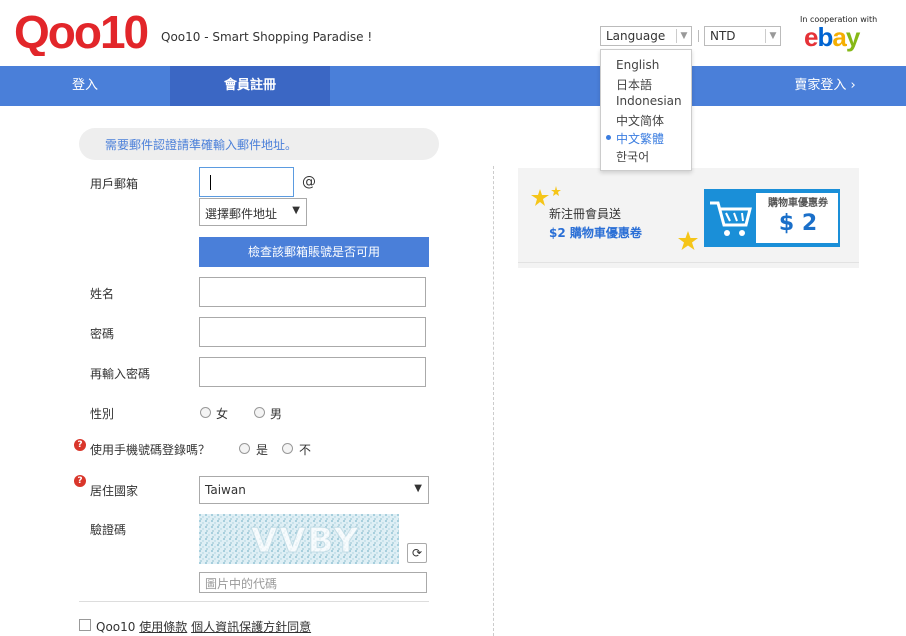  Describe the element at coordinates (262, 450) in the screenshot. I see `mobile-yes-label: 是` at that location.